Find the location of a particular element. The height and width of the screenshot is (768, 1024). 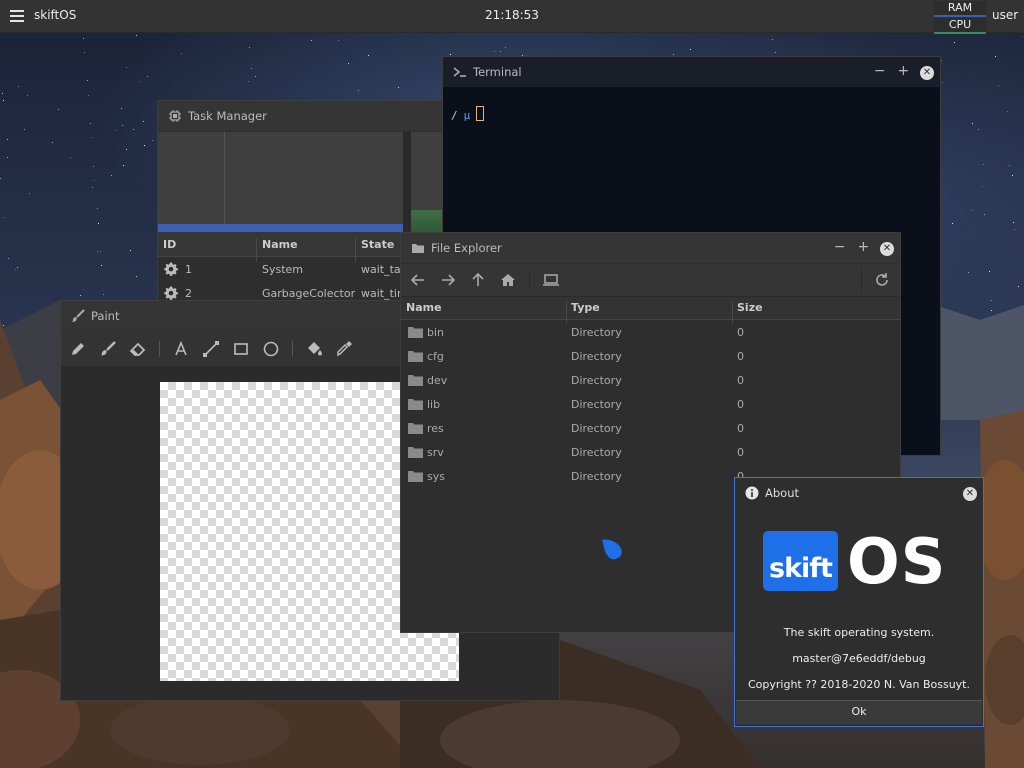

about-title: About is located at coordinates (782, 493).